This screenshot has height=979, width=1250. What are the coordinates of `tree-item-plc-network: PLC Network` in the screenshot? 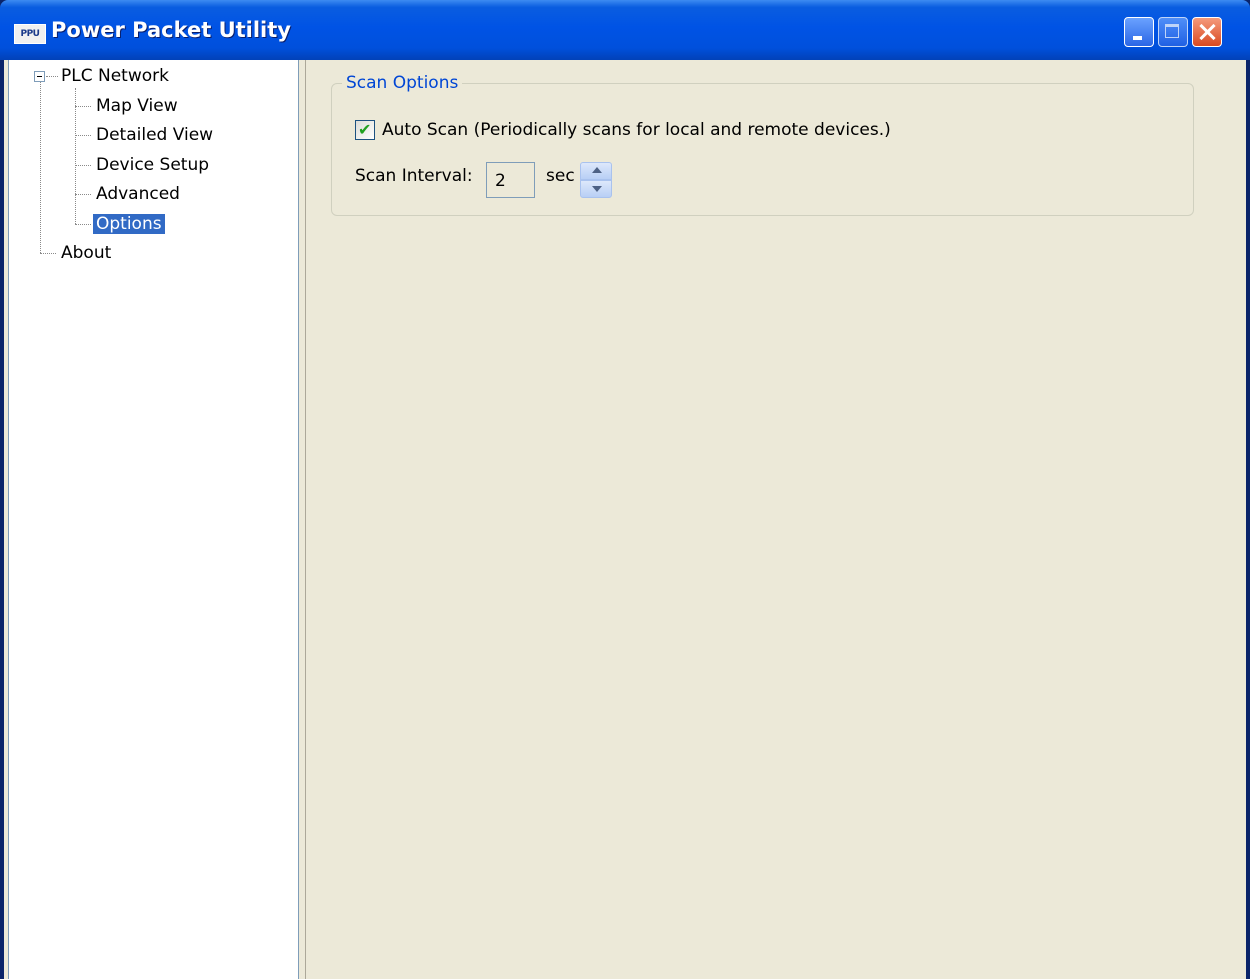 It's located at (115, 76).